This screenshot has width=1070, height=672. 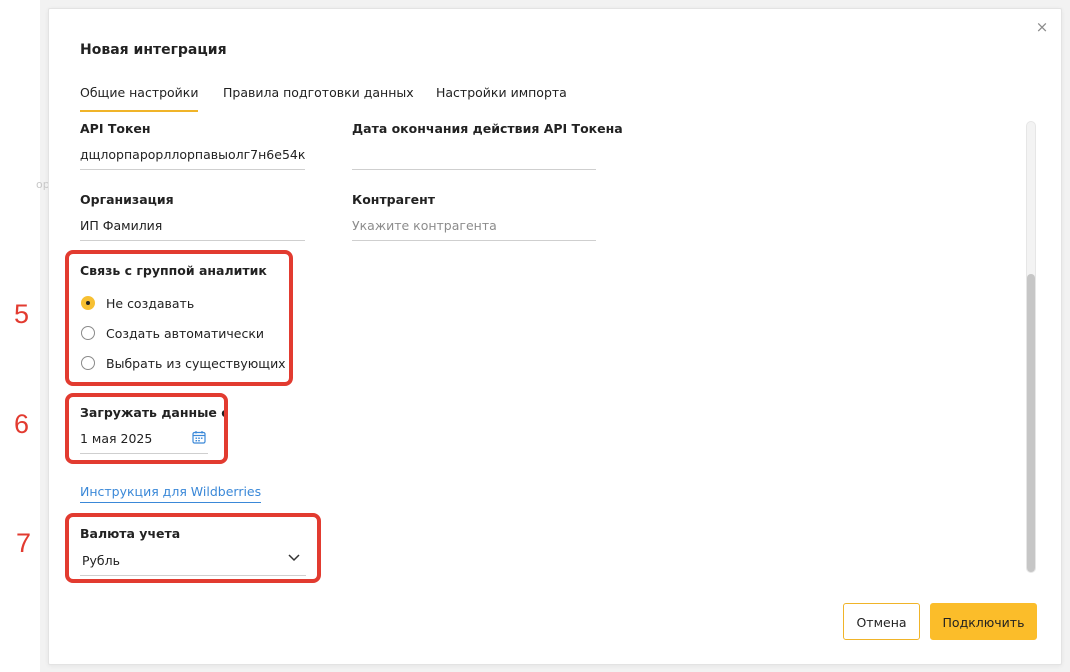 I want to click on tab-data-preparation-rules: Правила подготовки данных, so click(x=318, y=97).